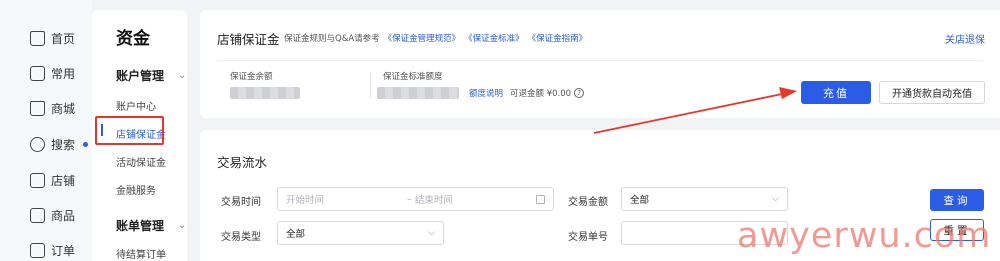 Image resolution: width=1000 pixels, height=261 pixels. Describe the element at coordinates (588, 237) in the screenshot. I see `number-label: 交易单号` at that location.